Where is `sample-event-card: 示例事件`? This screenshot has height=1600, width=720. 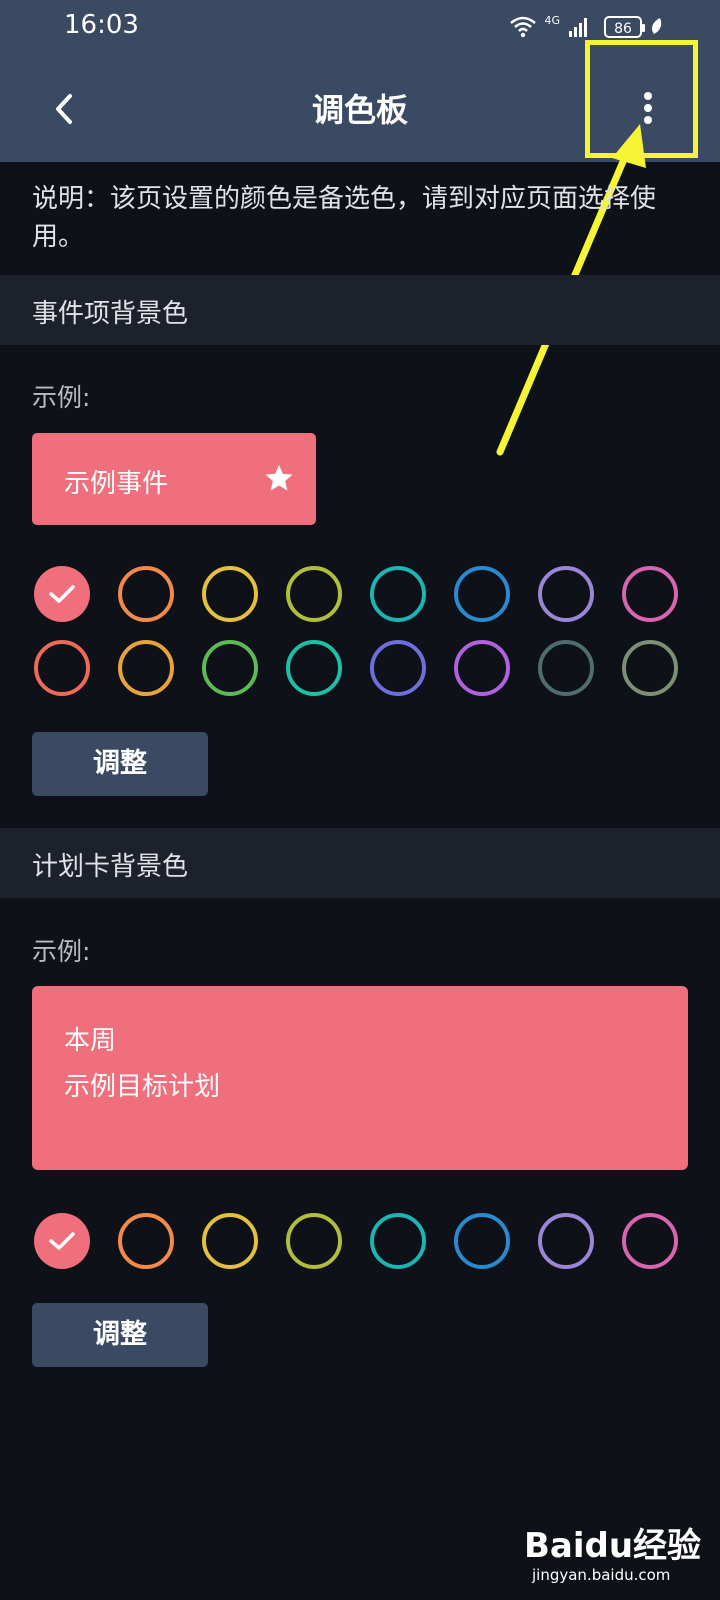
sample-event-card: 示例事件 is located at coordinates (174, 479).